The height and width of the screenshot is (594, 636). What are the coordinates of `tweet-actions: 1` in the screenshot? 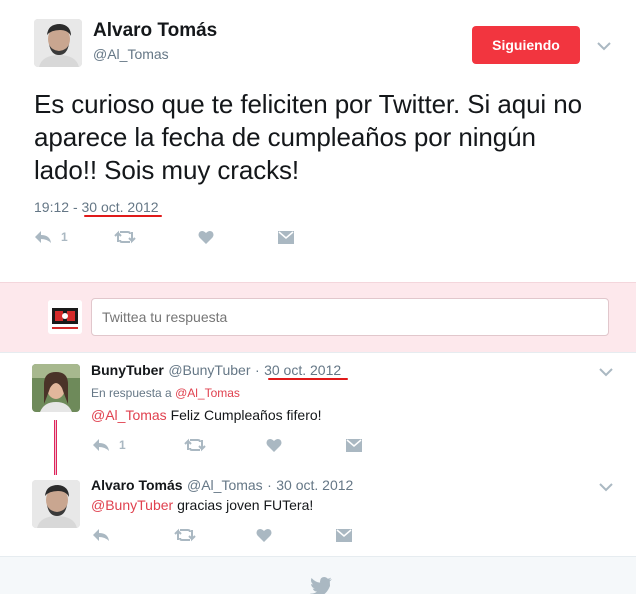 It's located at (164, 237).